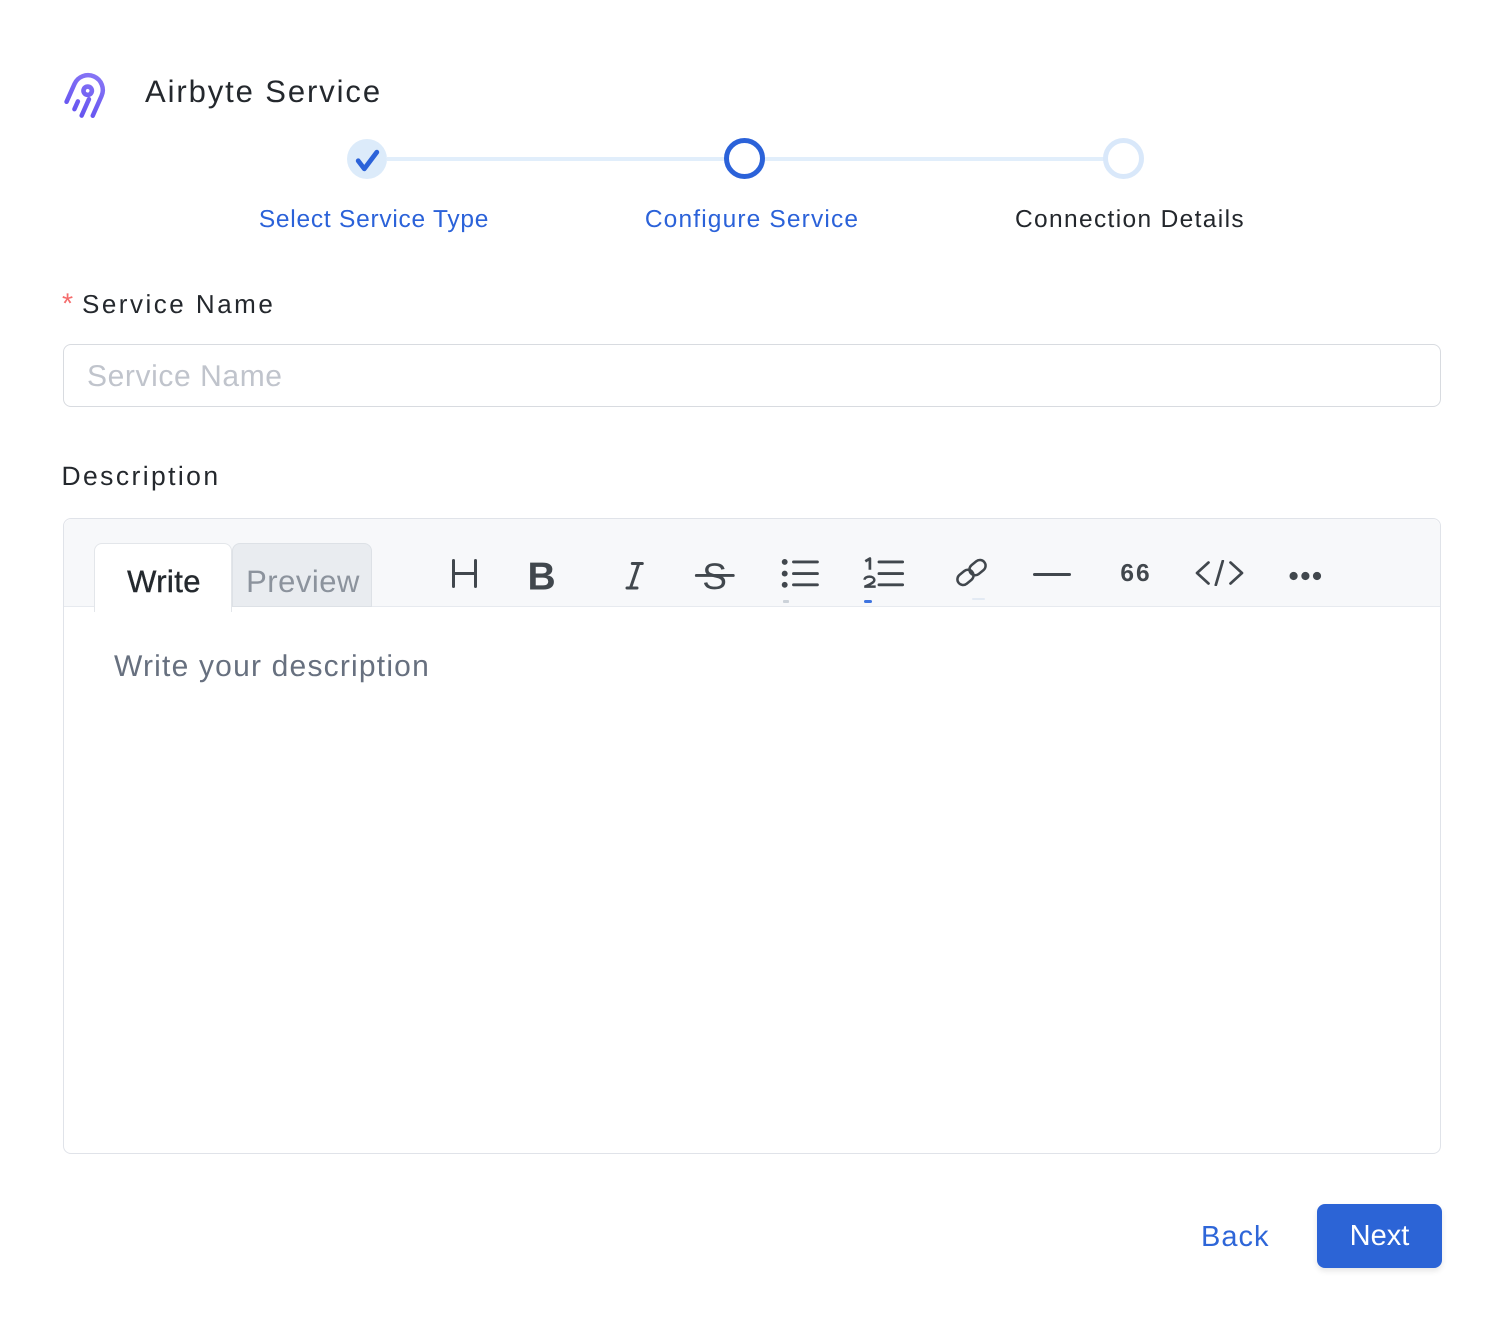  What do you see at coordinates (164, 581) in the screenshot?
I see `svg-text: Write` at bounding box center [164, 581].